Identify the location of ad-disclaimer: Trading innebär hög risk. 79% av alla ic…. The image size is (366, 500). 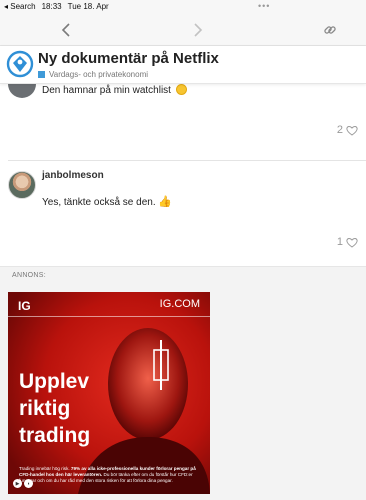
(112, 475).